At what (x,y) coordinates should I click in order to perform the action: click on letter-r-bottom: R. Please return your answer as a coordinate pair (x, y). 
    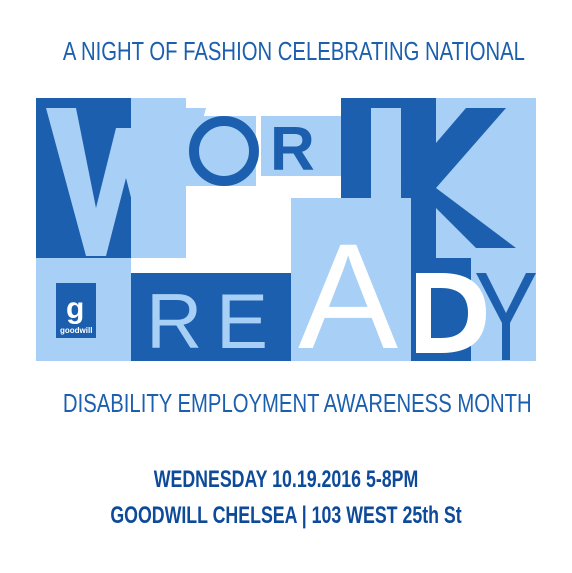
    Looking at the image, I should click on (174, 319).